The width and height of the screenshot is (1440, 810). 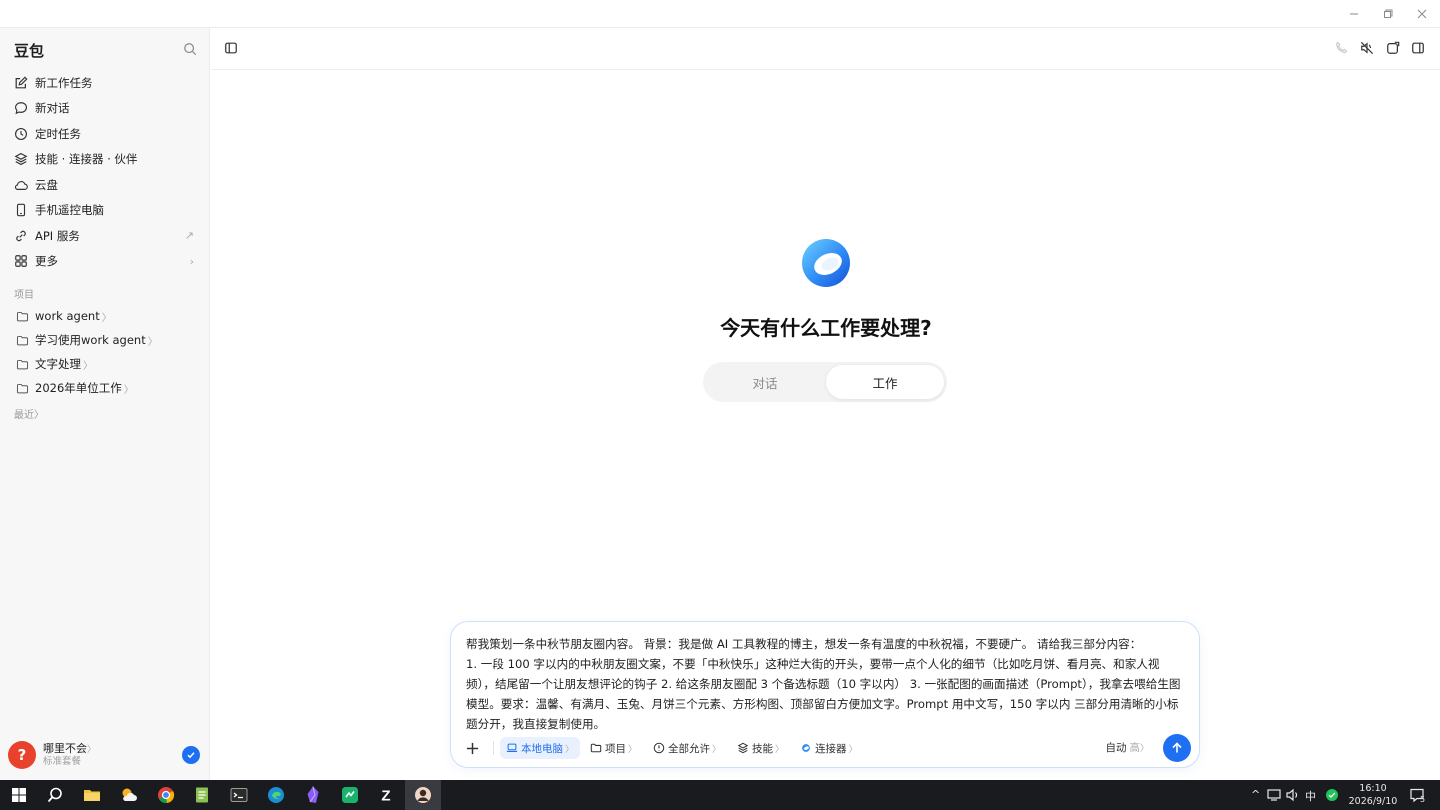 What do you see at coordinates (57, 235) in the screenshot?
I see `sidebar-item-label: API 服务` at bounding box center [57, 235].